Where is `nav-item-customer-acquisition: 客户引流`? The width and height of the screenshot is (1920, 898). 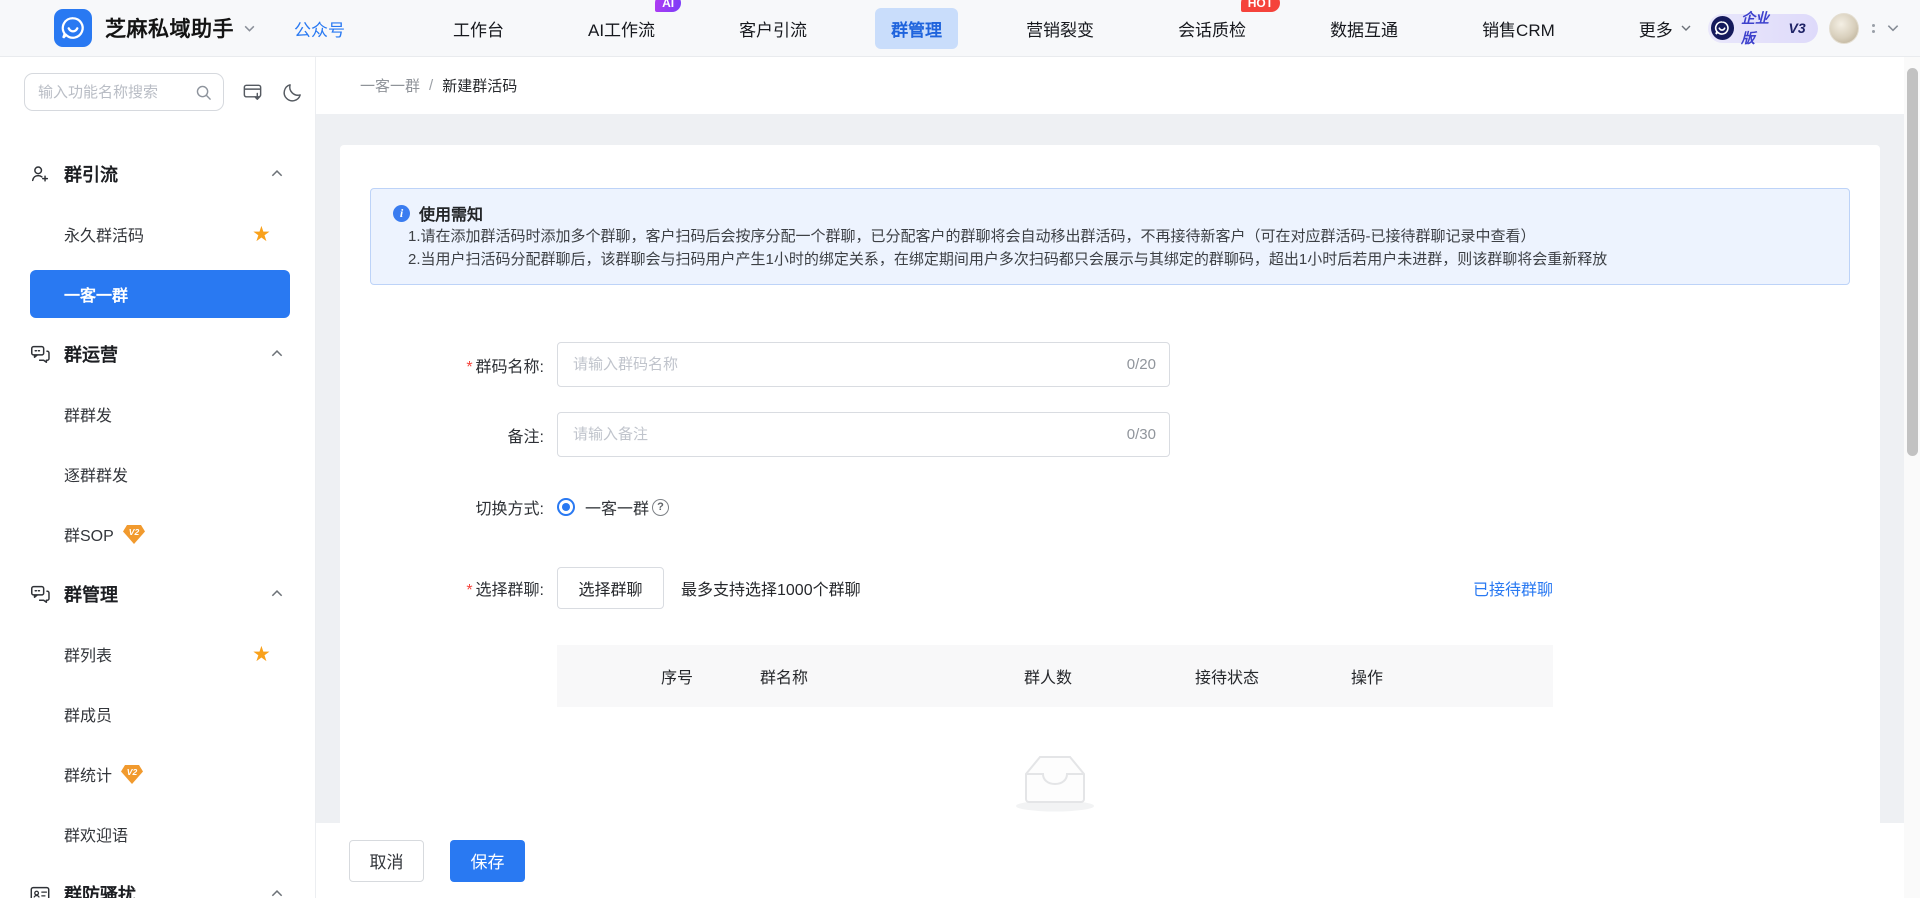
nav-item-customer-acquisition: 客户引流 is located at coordinates (773, 28).